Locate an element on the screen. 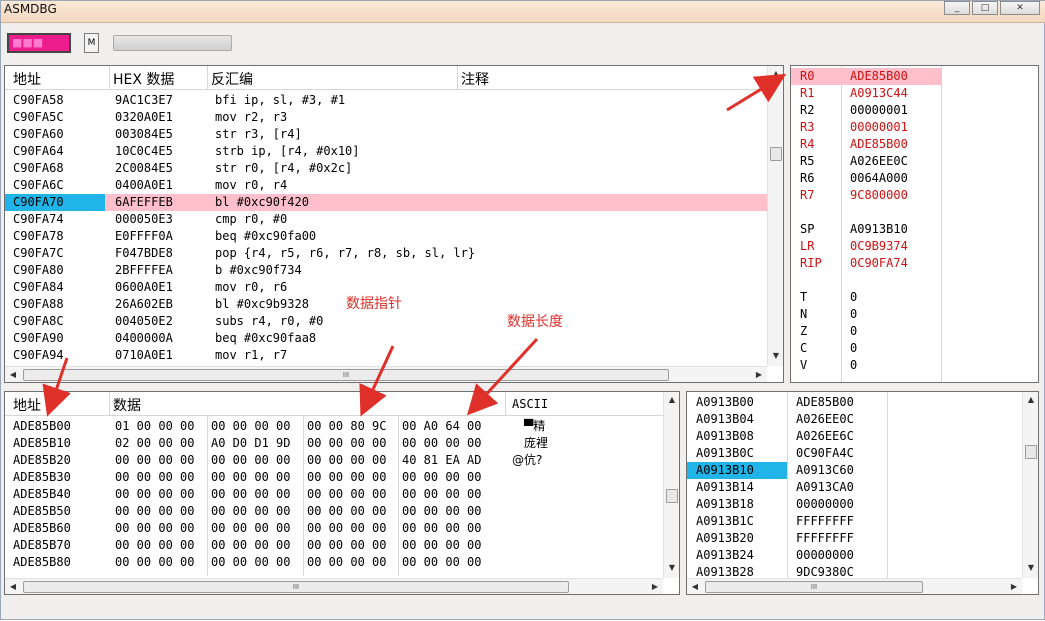 This screenshot has height=621, width=1045. mem-col-data-header: 数据 is located at coordinates (127, 405).